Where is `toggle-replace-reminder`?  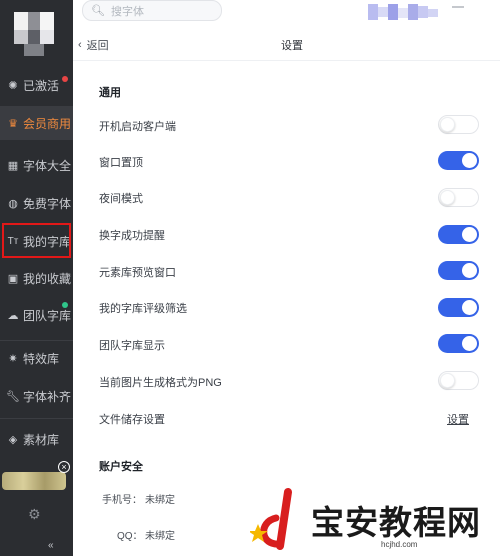 toggle-replace-reminder is located at coordinates (458, 234).